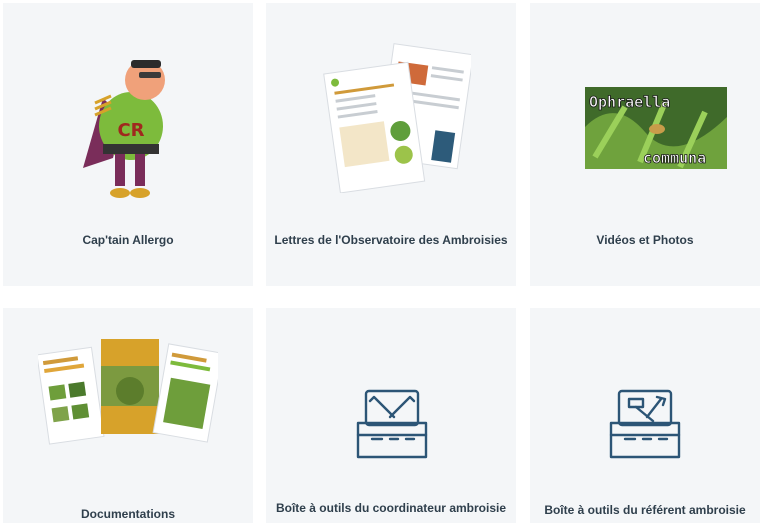 The height and width of the screenshot is (523, 760). I want to click on card-documentations: Documentations, so click(128, 415).